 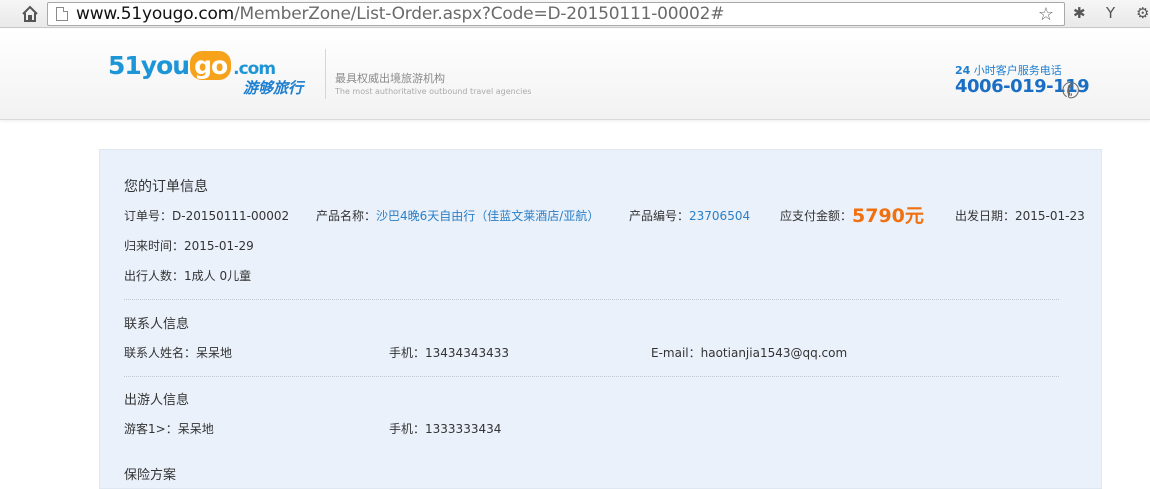 What do you see at coordinates (214, 353) in the screenshot?
I see `contact-name-value: 呆呆地` at bounding box center [214, 353].